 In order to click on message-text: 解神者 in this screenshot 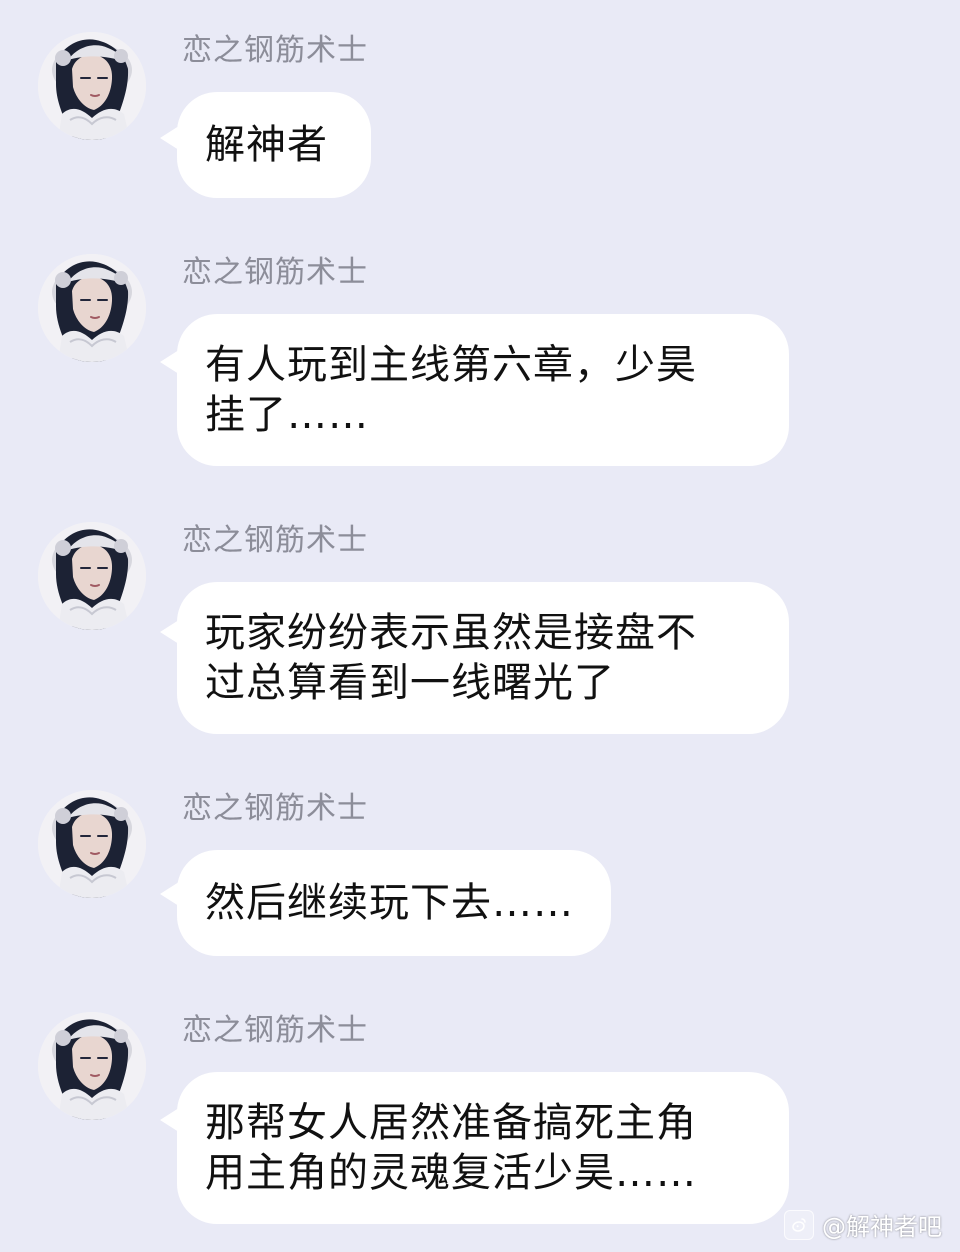, I will do `click(266, 145)`.